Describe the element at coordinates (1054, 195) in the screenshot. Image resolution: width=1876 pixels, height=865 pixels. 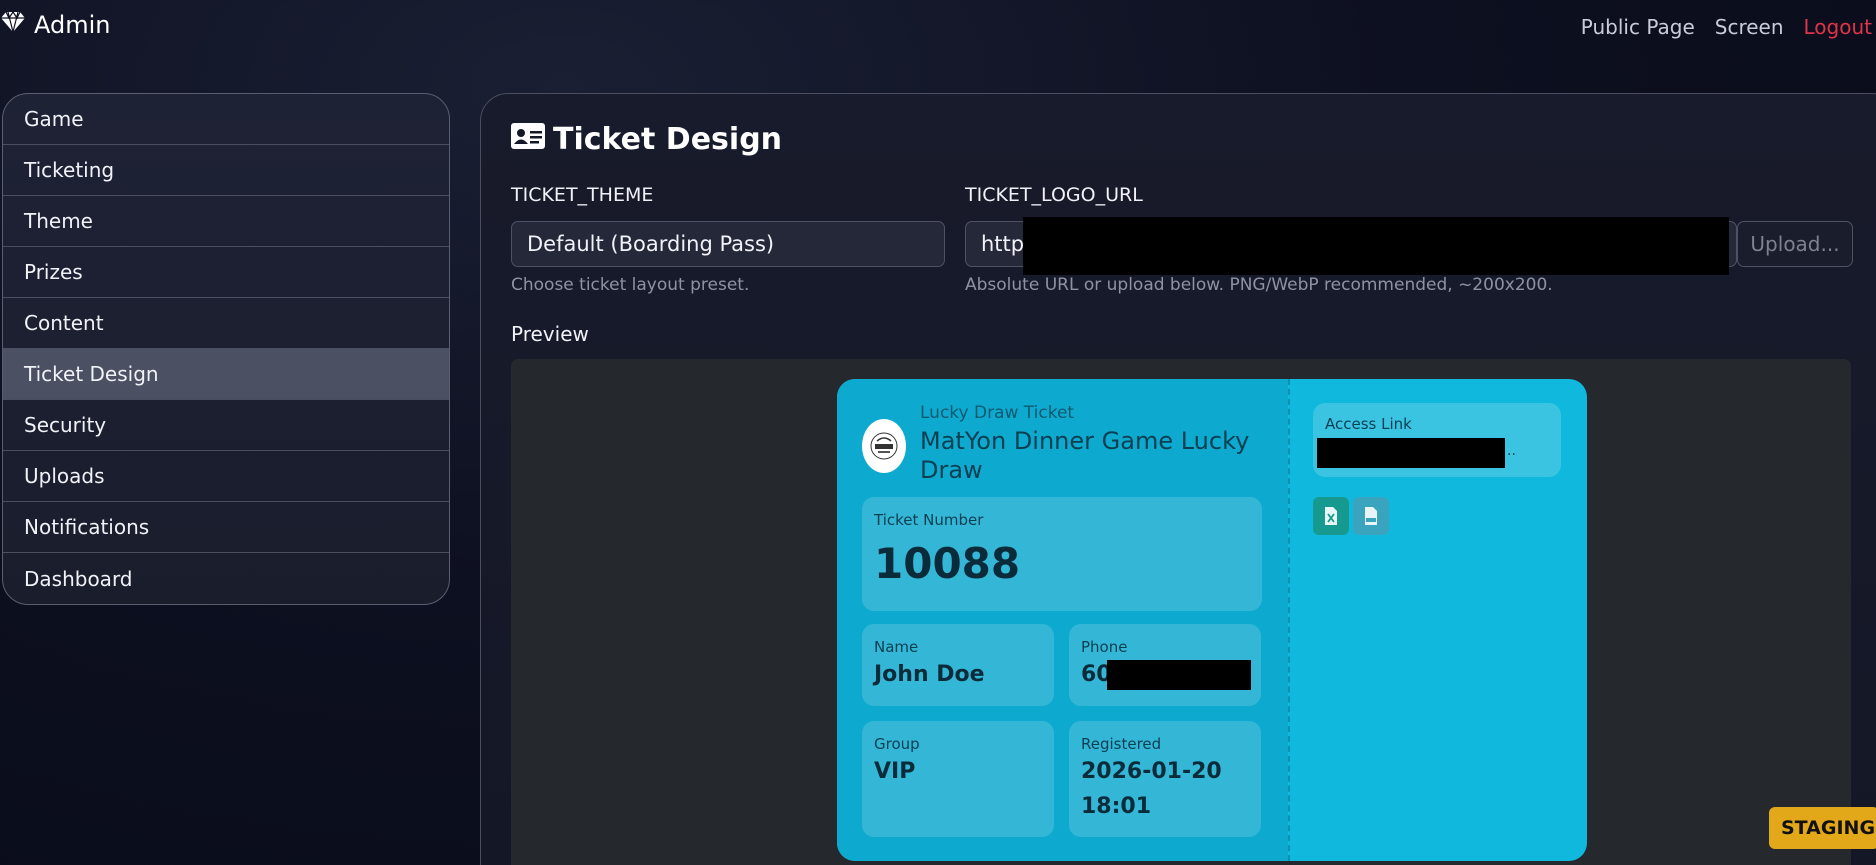
I see `ticket-logo-url-label: TICKET_LOGO_URL` at that location.